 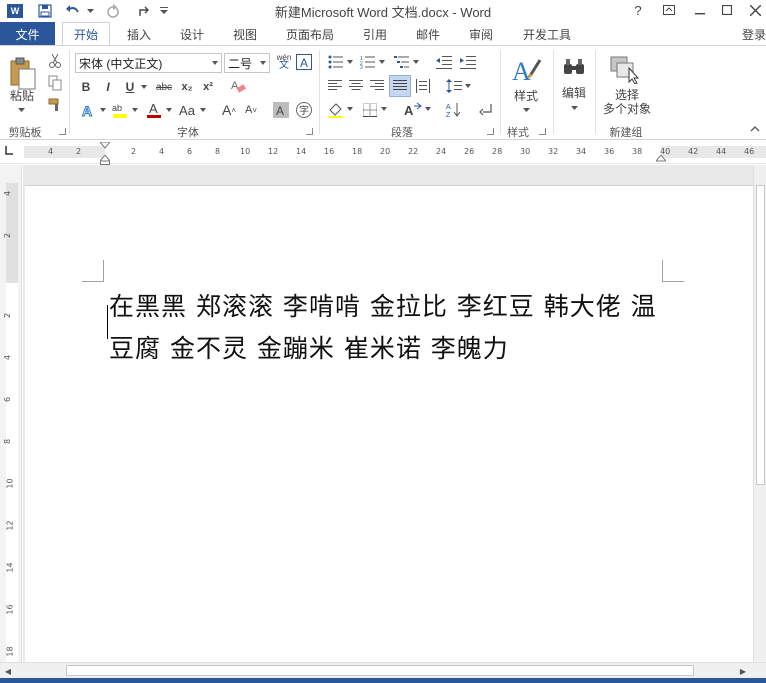 What do you see at coordinates (310, 34) in the screenshot?
I see `tab-page-layout: 页面布局` at bounding box center [310, 34].